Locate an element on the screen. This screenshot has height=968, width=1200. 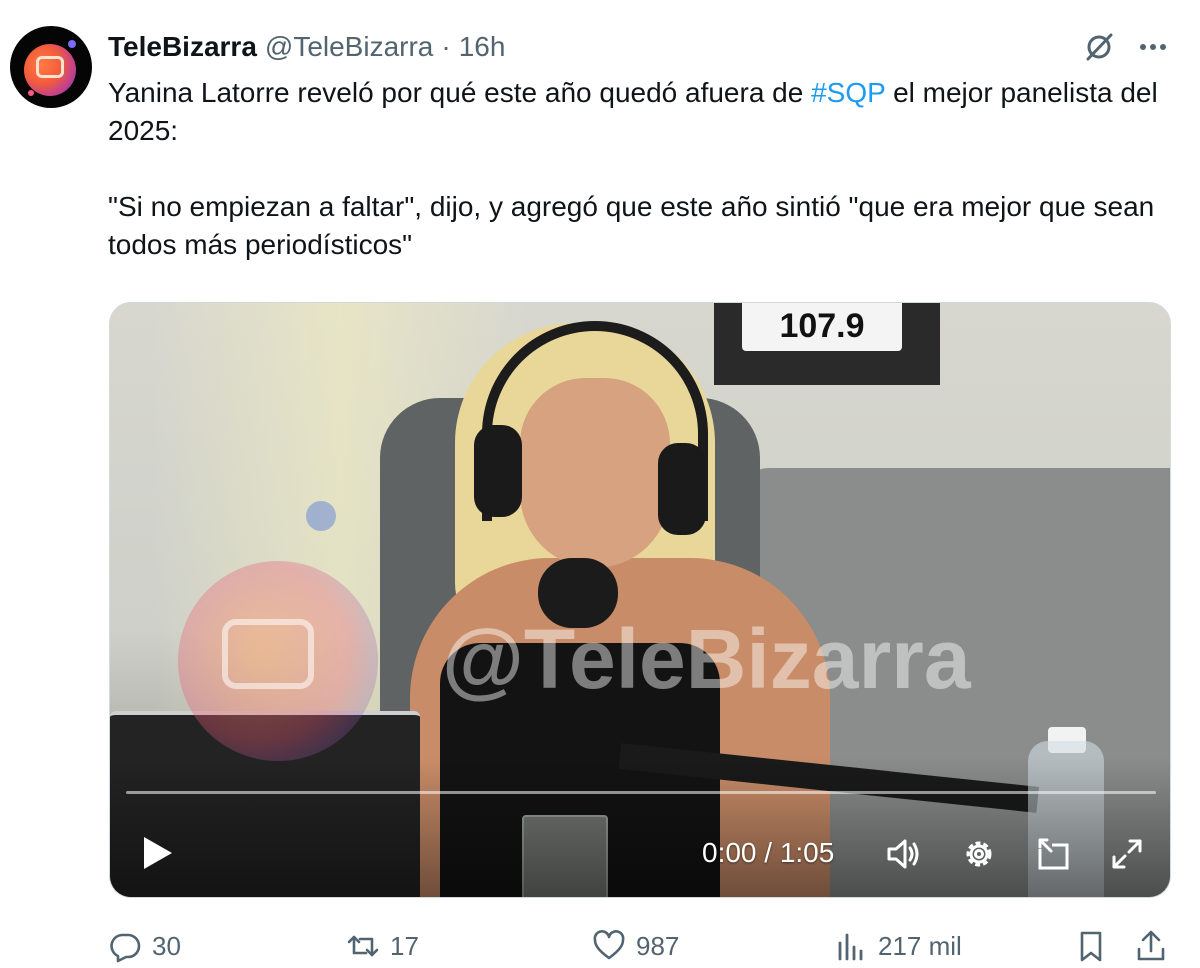
settings-button is located at coordinates (979, 854).